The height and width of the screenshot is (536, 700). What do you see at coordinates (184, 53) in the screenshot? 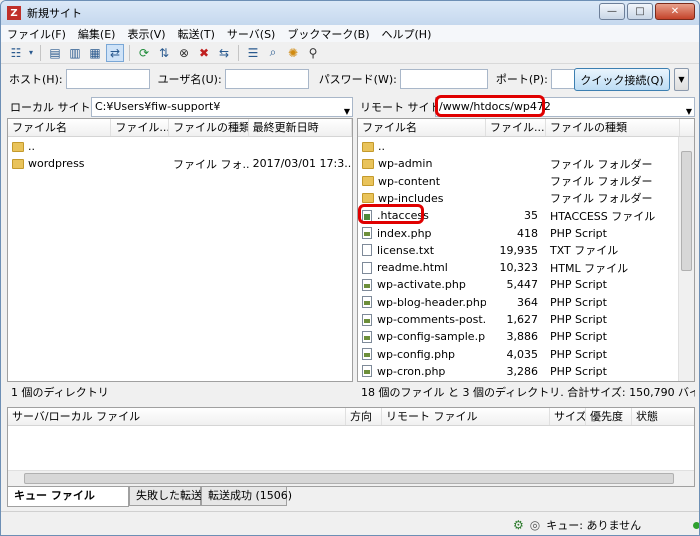
I see `cancel-icon: ⊗` at bounding box center [184, 53].